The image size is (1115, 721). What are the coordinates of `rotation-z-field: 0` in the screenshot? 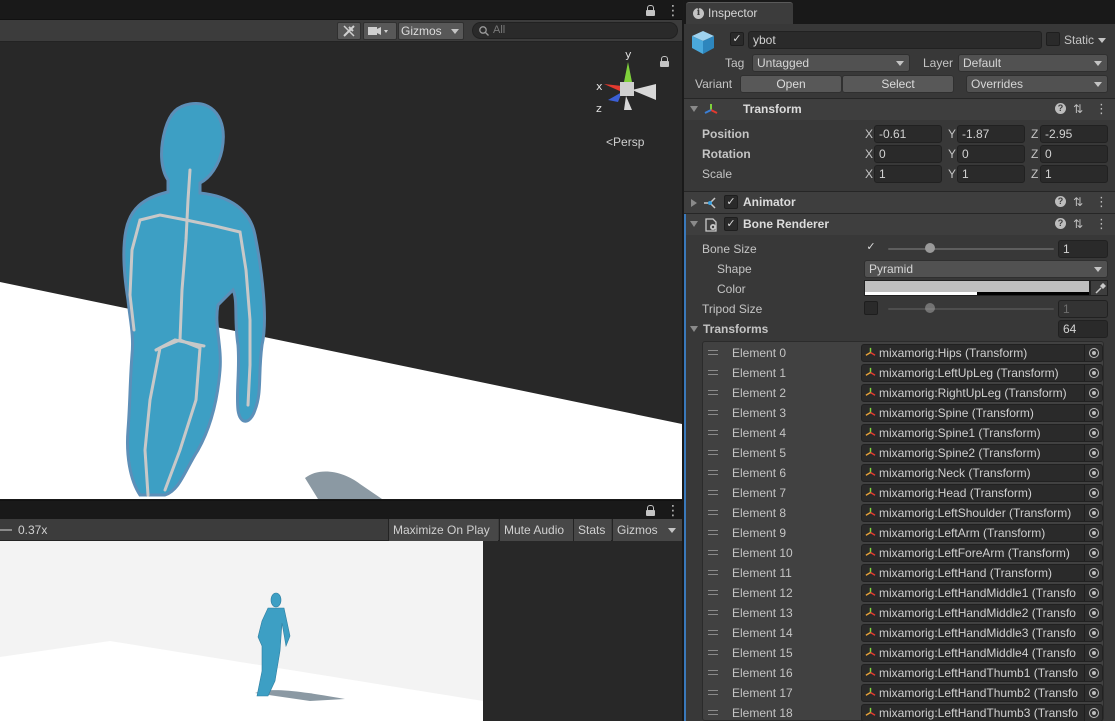 It's located at (1074, 154).